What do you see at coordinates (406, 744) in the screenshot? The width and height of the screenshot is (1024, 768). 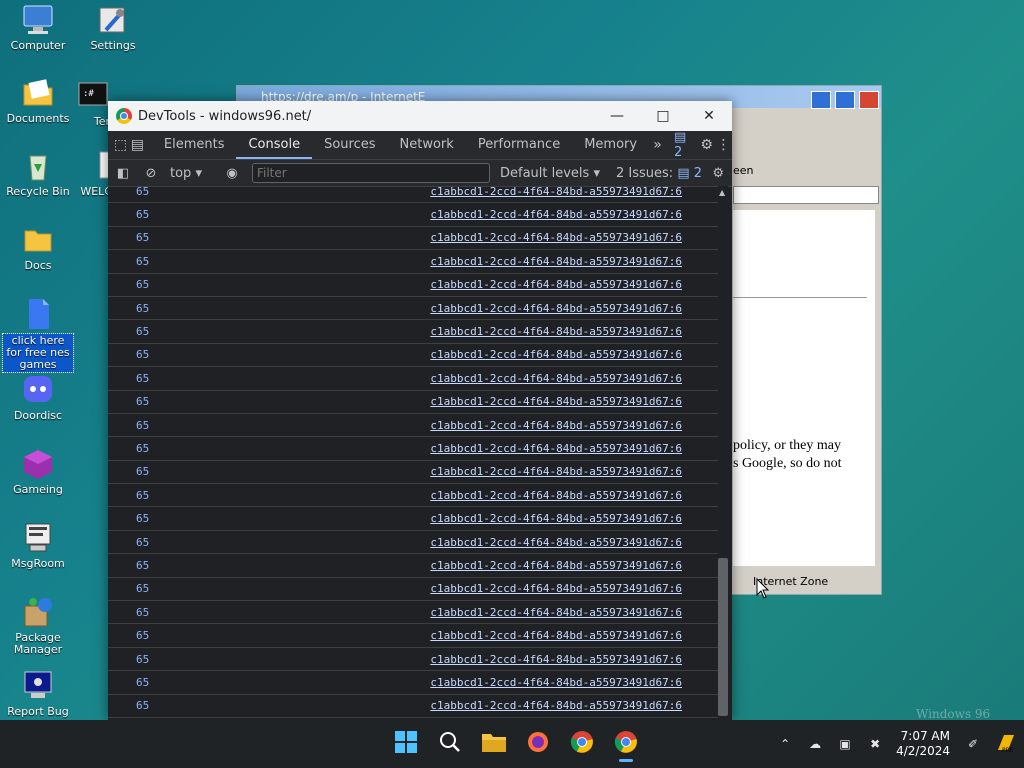 I see `start-button` at bounding box center [406, 744].